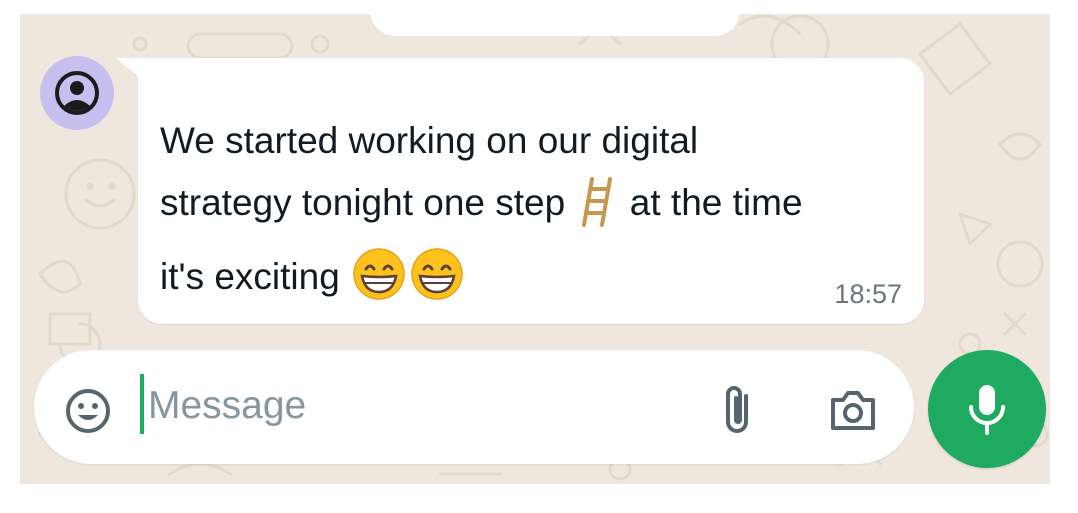 This screenshot has width=1078, height=513. I want to click on camera-button, so click(853, 410).